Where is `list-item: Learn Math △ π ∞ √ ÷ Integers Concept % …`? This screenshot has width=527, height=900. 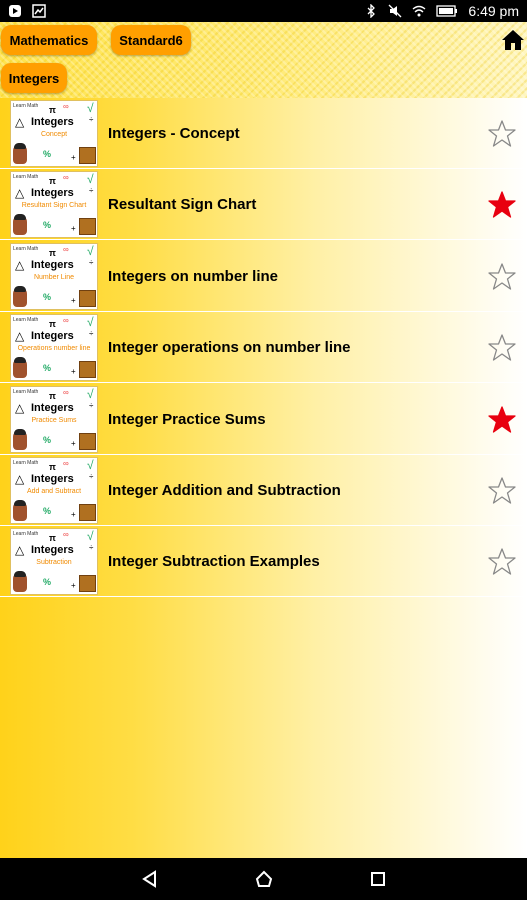
list-item: Learn Math △ π ∞ √ ÷ Integers Concept % … is located at coordinates (263, 133).